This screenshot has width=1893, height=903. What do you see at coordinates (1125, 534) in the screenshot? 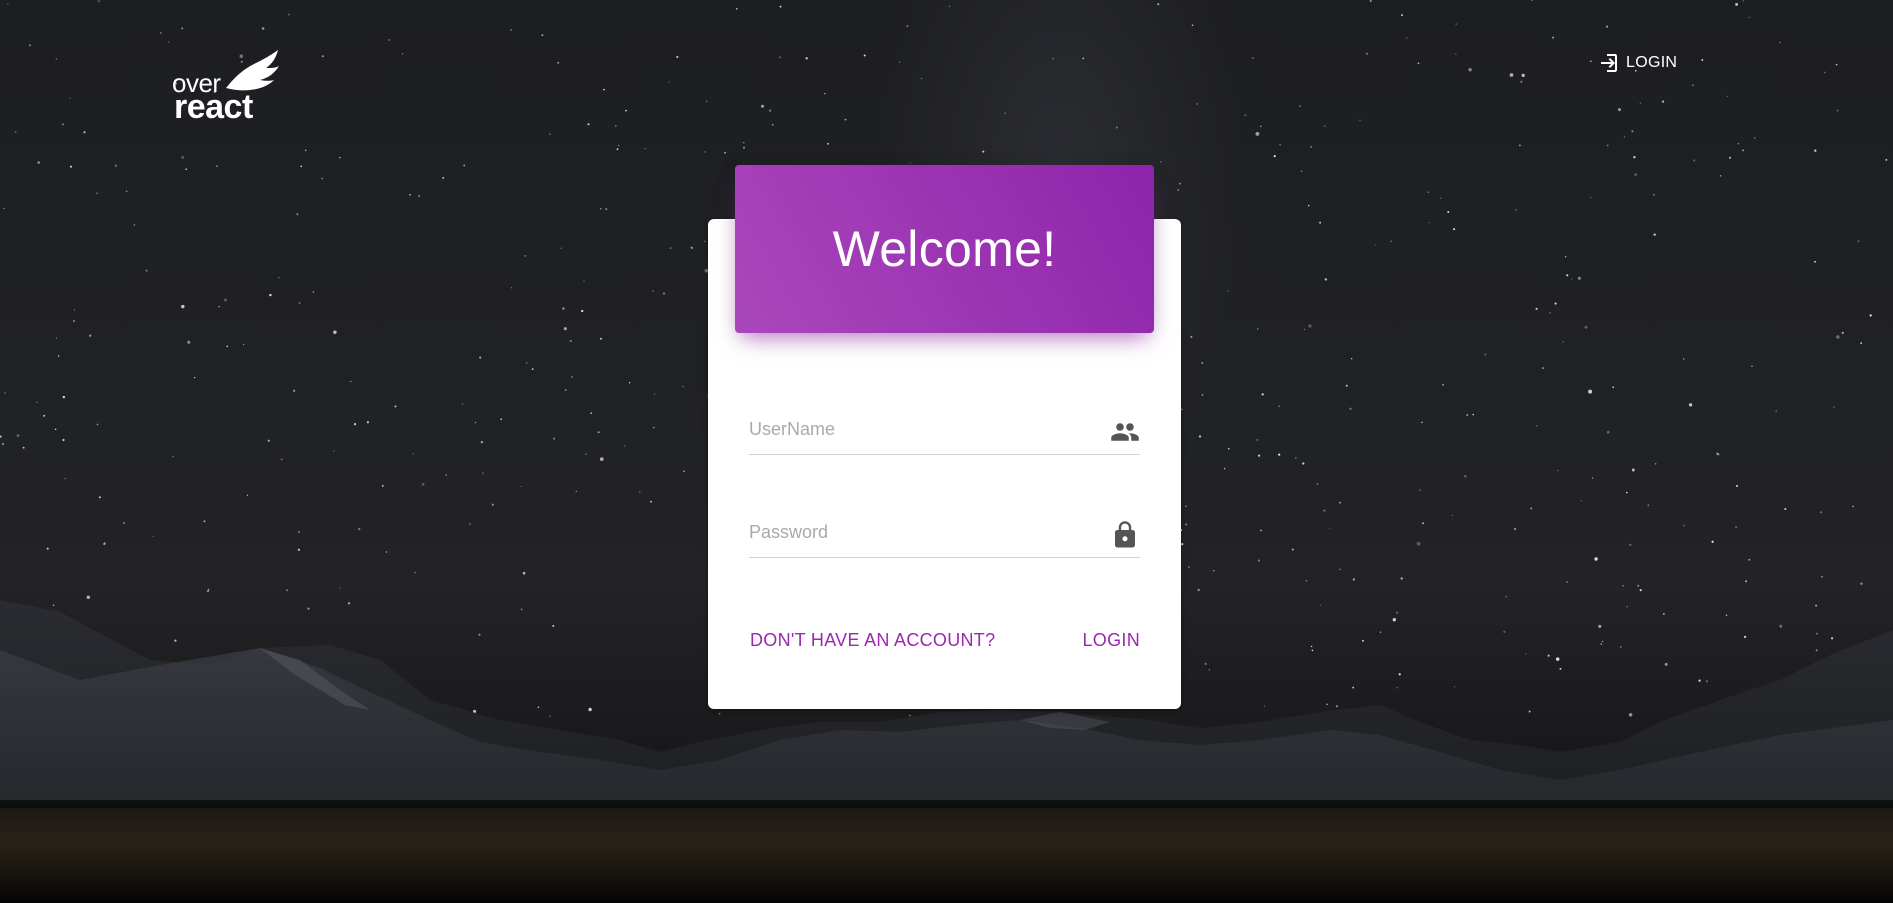
I see `lock-icon` at bounding box center [1125, 534].